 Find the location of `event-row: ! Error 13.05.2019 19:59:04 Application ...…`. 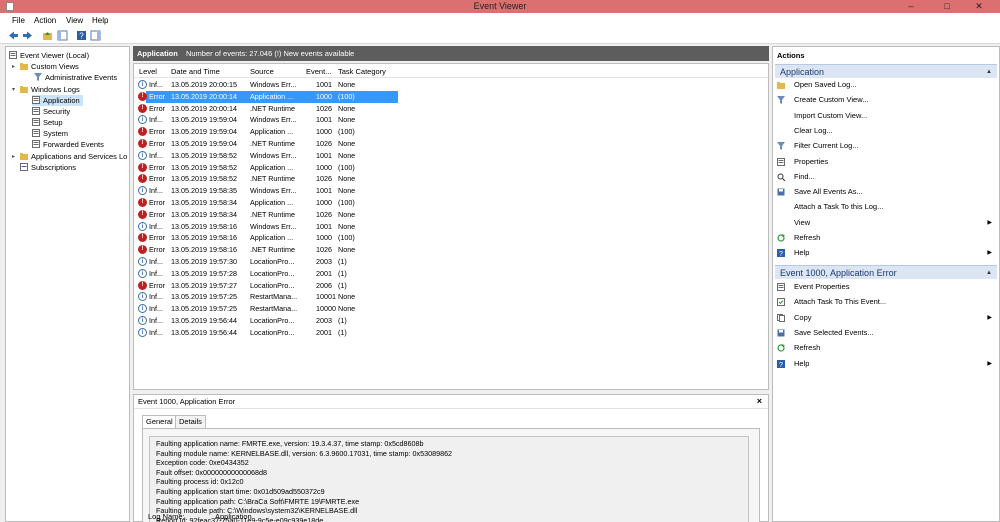

event-row: ! Error 13.05.2019 19:59:04 Application ...… is located at coordinates (449, 132).